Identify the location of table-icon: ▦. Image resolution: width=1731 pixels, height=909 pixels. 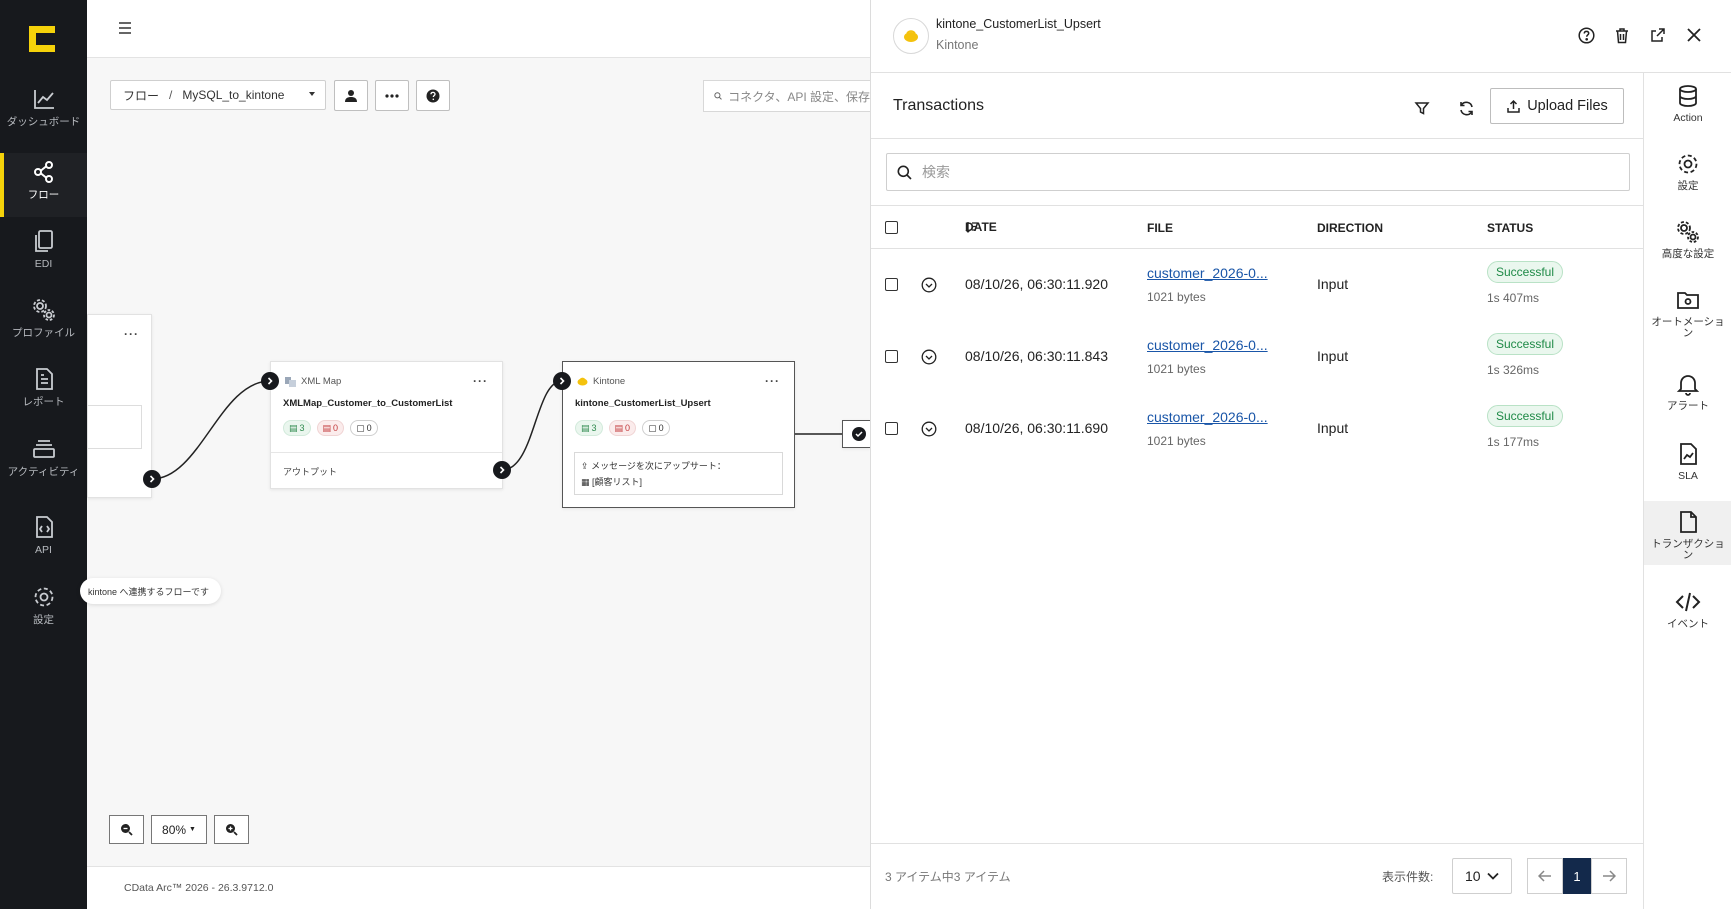
(585, 482).